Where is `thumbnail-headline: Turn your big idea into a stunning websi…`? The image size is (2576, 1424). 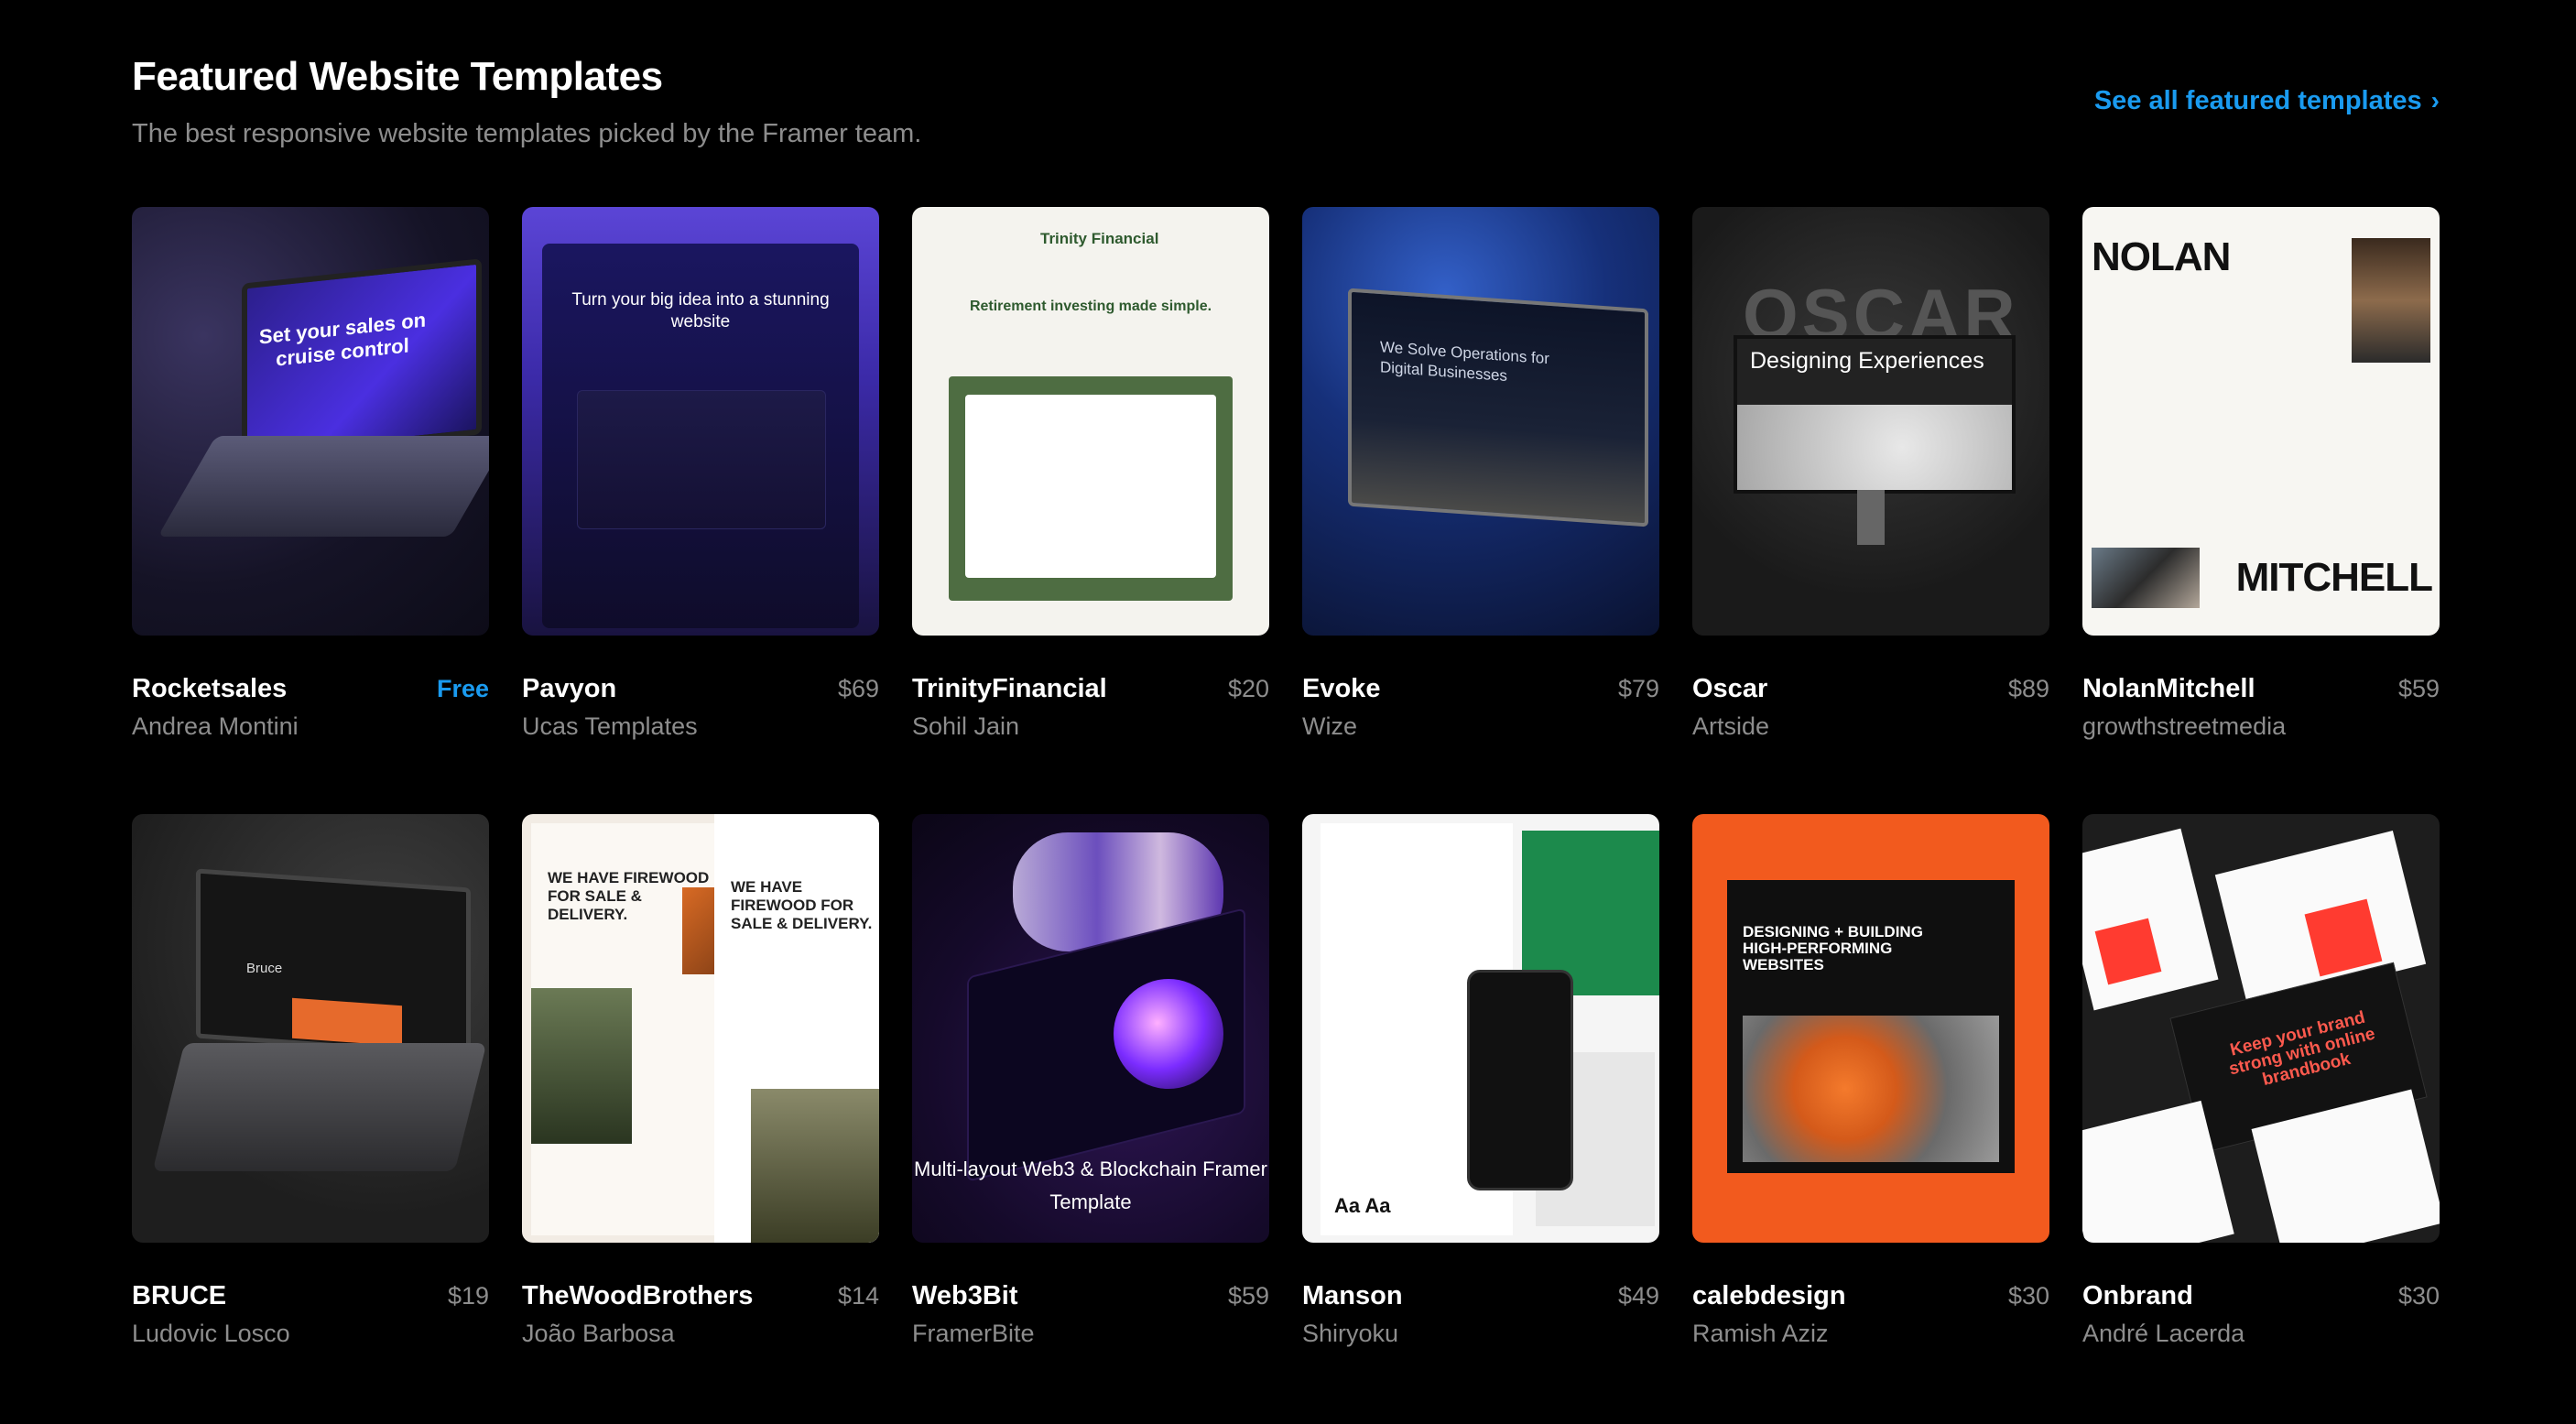
thumbnail-headline: Turn your big idea into a stunning websi… is located at coordinates (700, 311).